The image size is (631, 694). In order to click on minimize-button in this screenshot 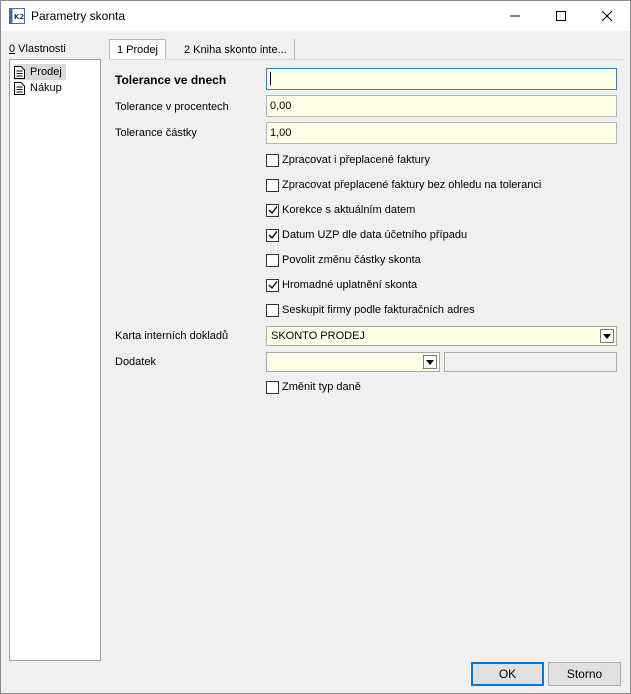, I will do `click(515, 16)`.